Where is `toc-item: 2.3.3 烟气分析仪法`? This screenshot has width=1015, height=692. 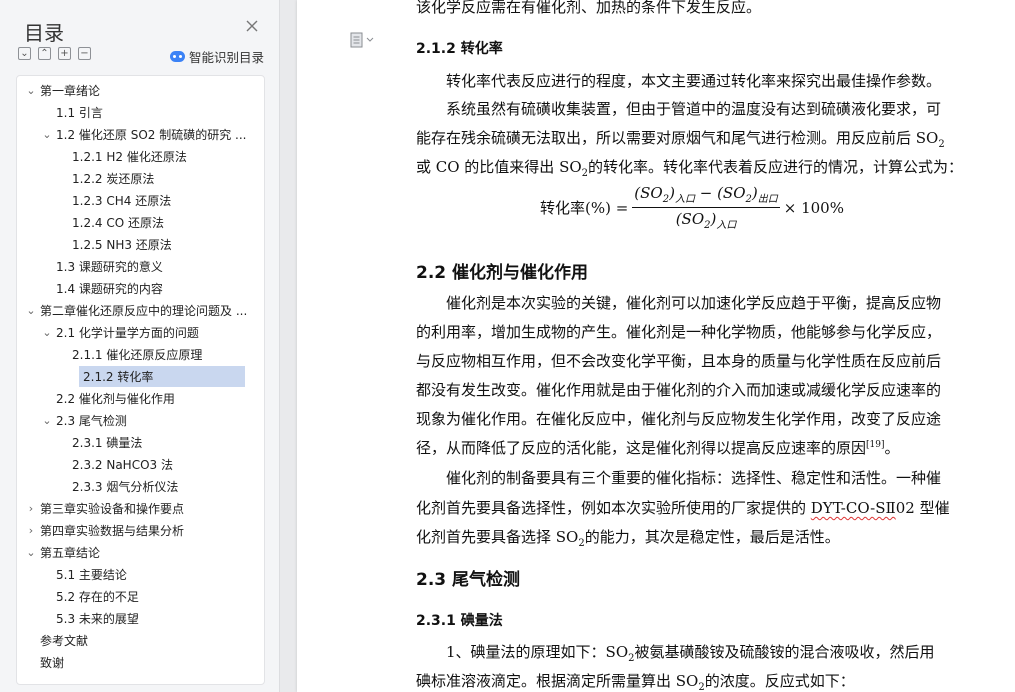 toc-item: 2.3.3 烟气分析仪法 is located at coordinates (157, 486).